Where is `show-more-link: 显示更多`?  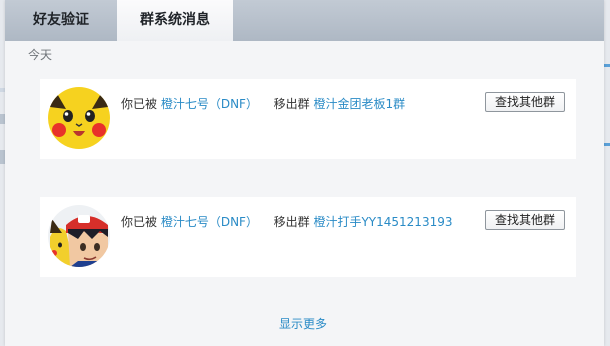
show-more-link: 显示更多 is located at coordinates (303, 323).